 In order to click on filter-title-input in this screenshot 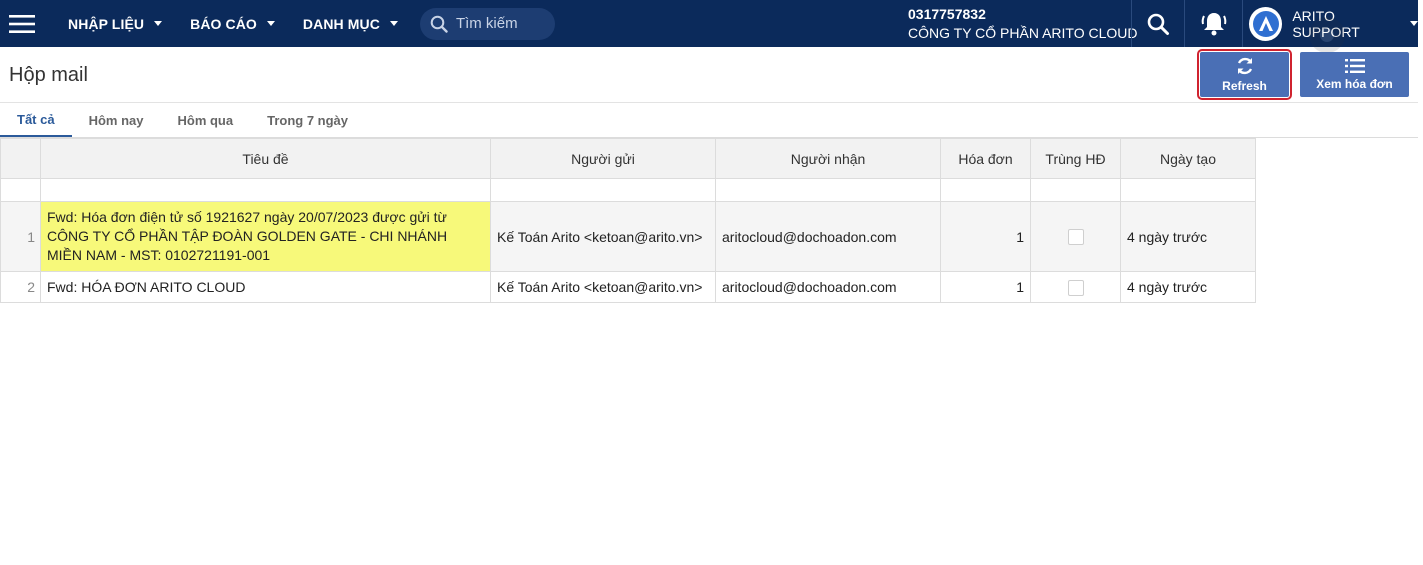, I will do `click(265, 190)`.